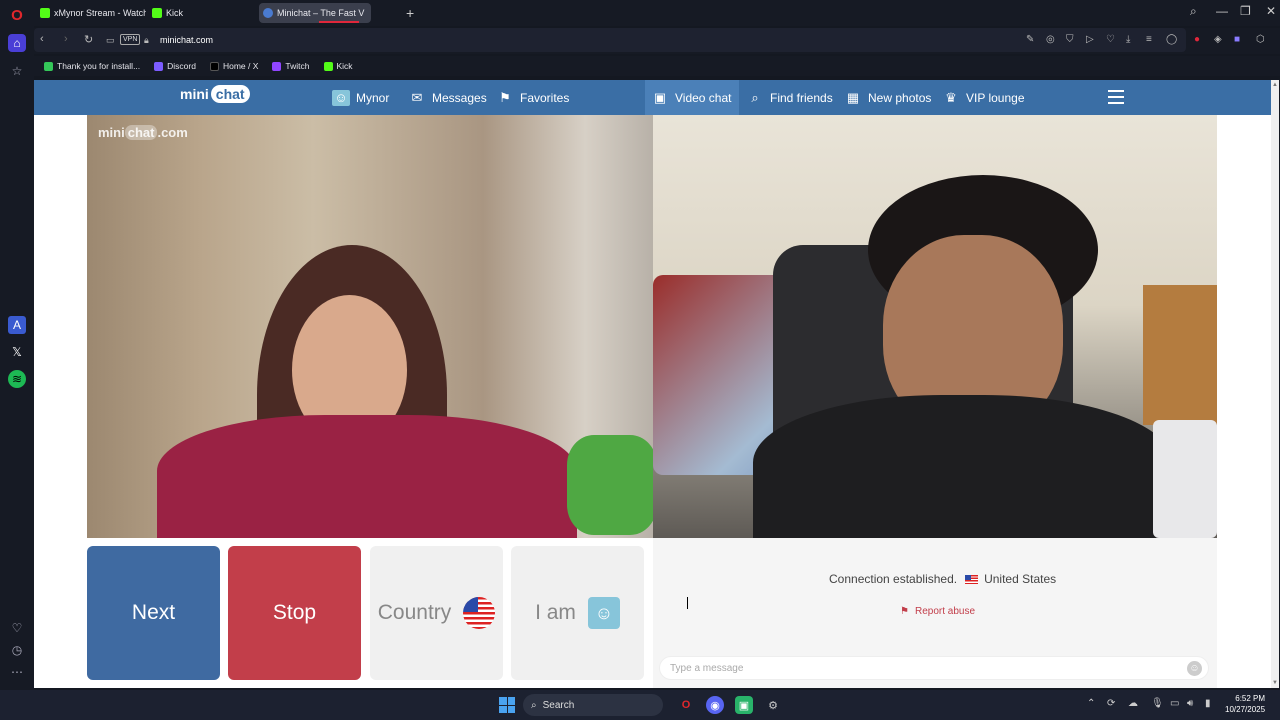  I want to click on edit-icon: ✎, so click(1030, 39).